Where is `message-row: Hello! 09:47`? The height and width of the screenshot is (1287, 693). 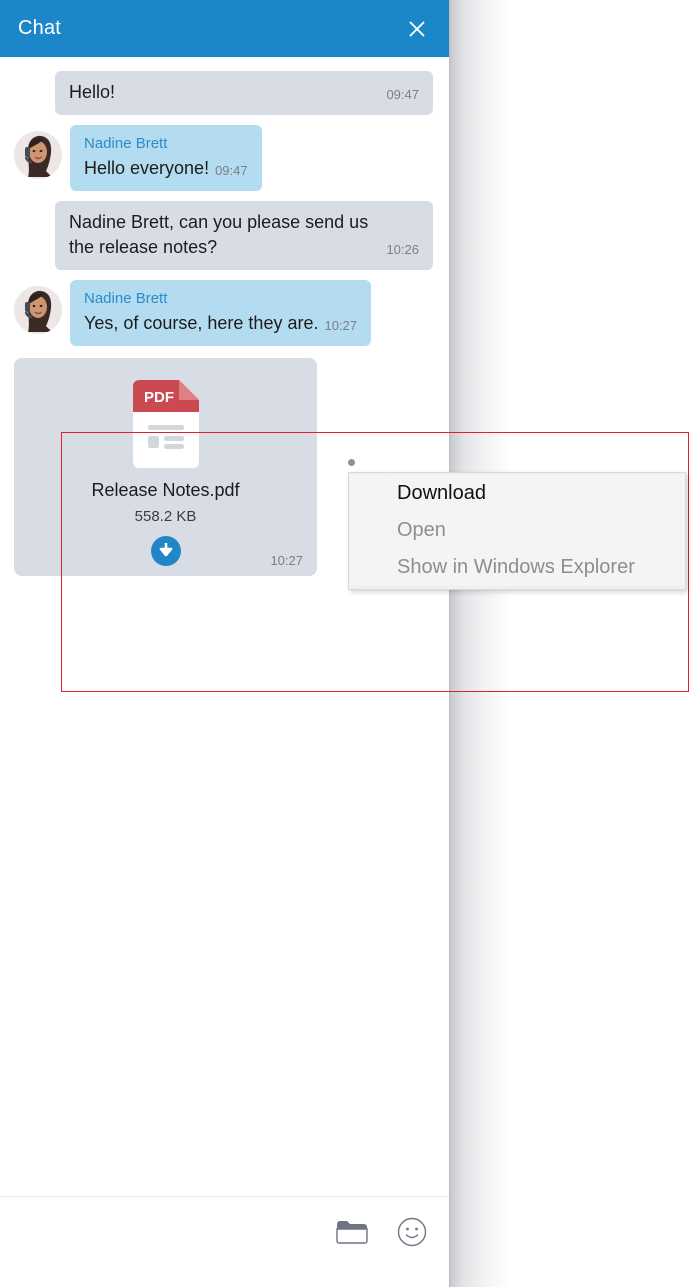
message-row: Hello! 09:47 is located at coordinates (223, 93).